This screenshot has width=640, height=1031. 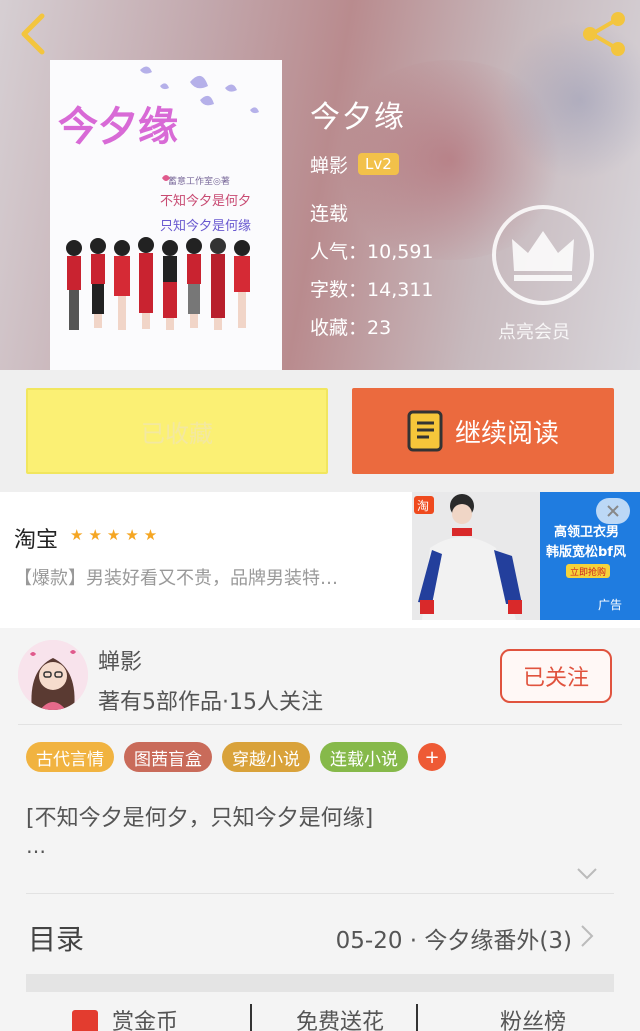 What do you see at coordinates (199, 181) in the screenshot?
I see `svg-text: 蓄意工作室◎著` at bounding box center [199, 181].